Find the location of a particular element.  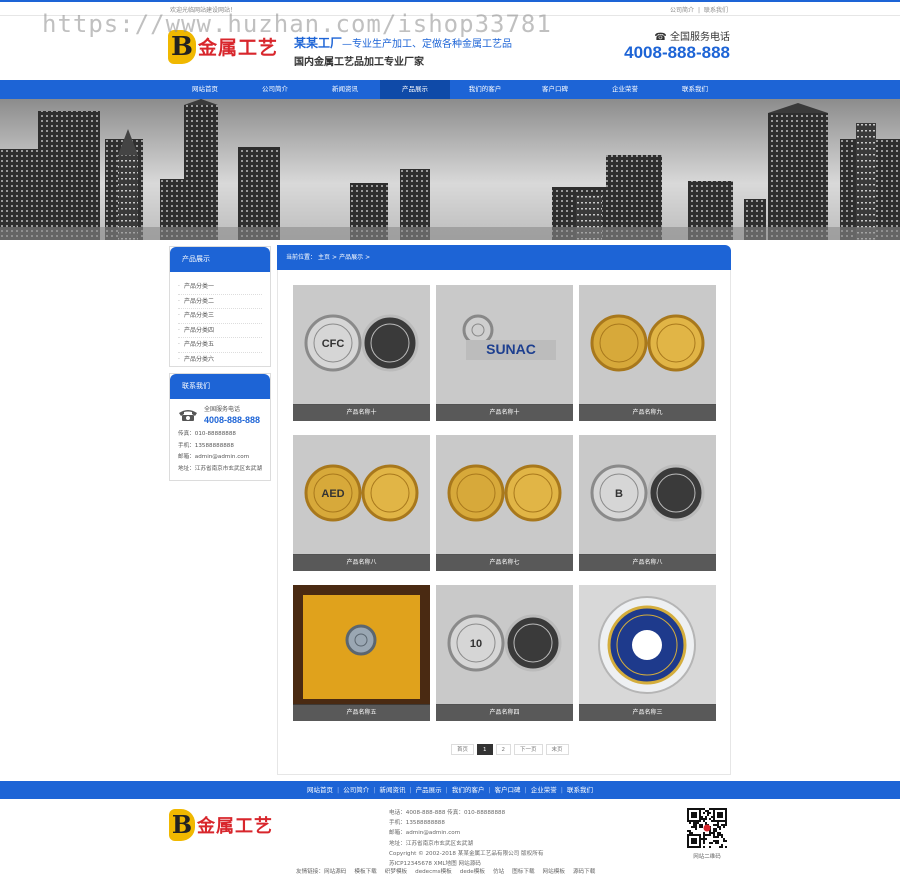

footer-nav-link: 公司简介 is located at coordinates (356, 790).